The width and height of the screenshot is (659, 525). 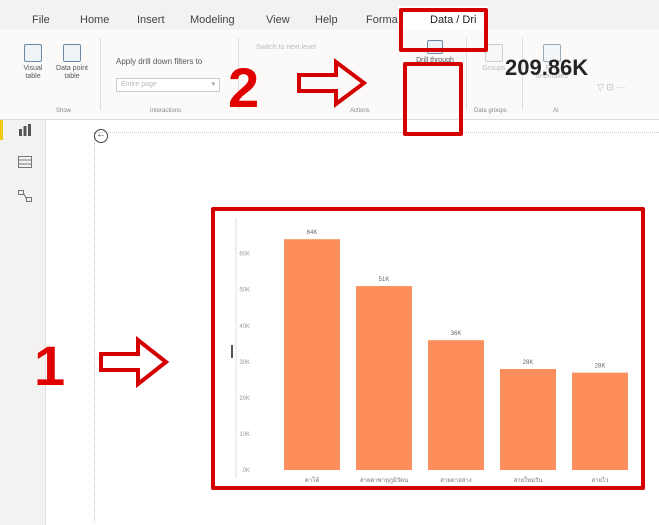 I want to click on highlight-box-tab, so click(x=443, y=30).